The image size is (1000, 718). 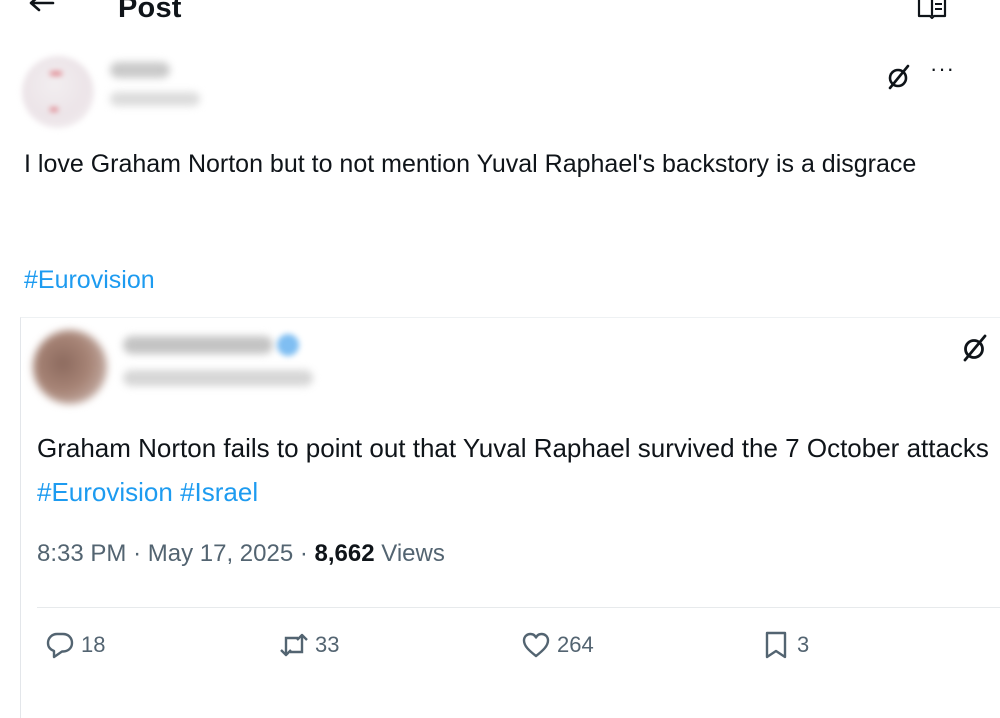 I want to click on repost-button: 33, so click(x=334, y=646).